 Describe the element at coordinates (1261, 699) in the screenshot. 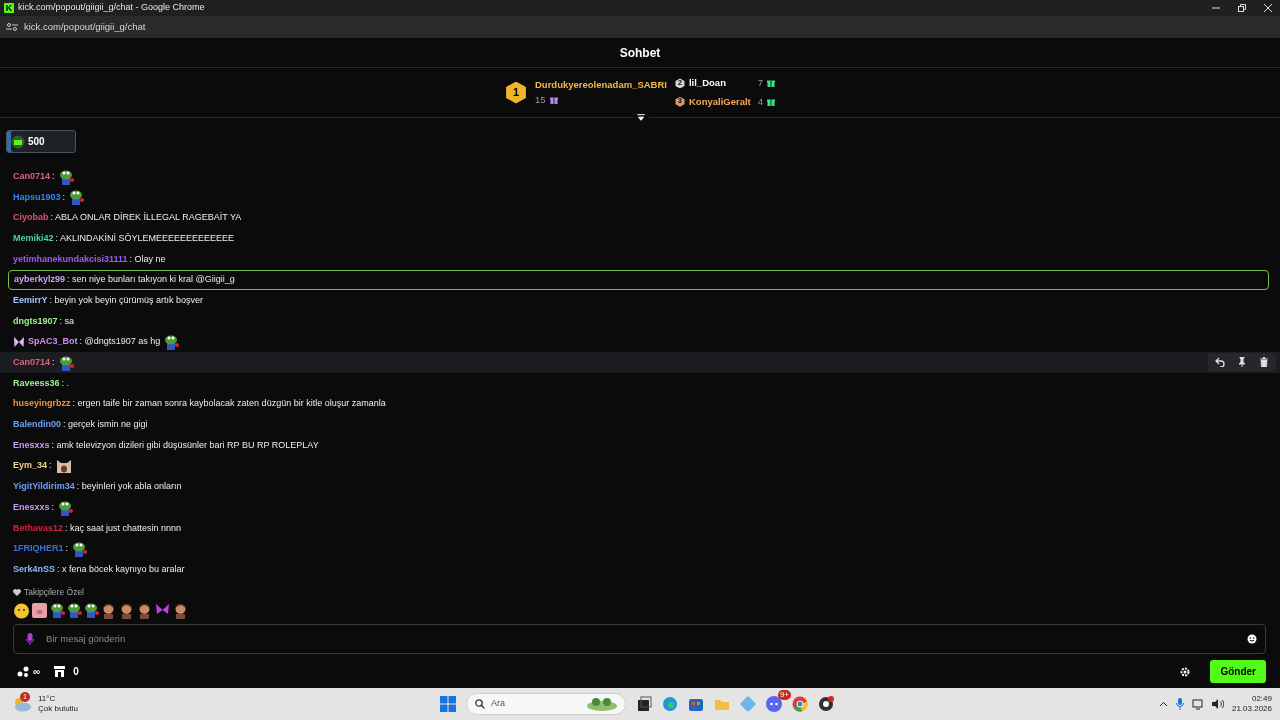

I see `clock-time: 02:49` at that location.